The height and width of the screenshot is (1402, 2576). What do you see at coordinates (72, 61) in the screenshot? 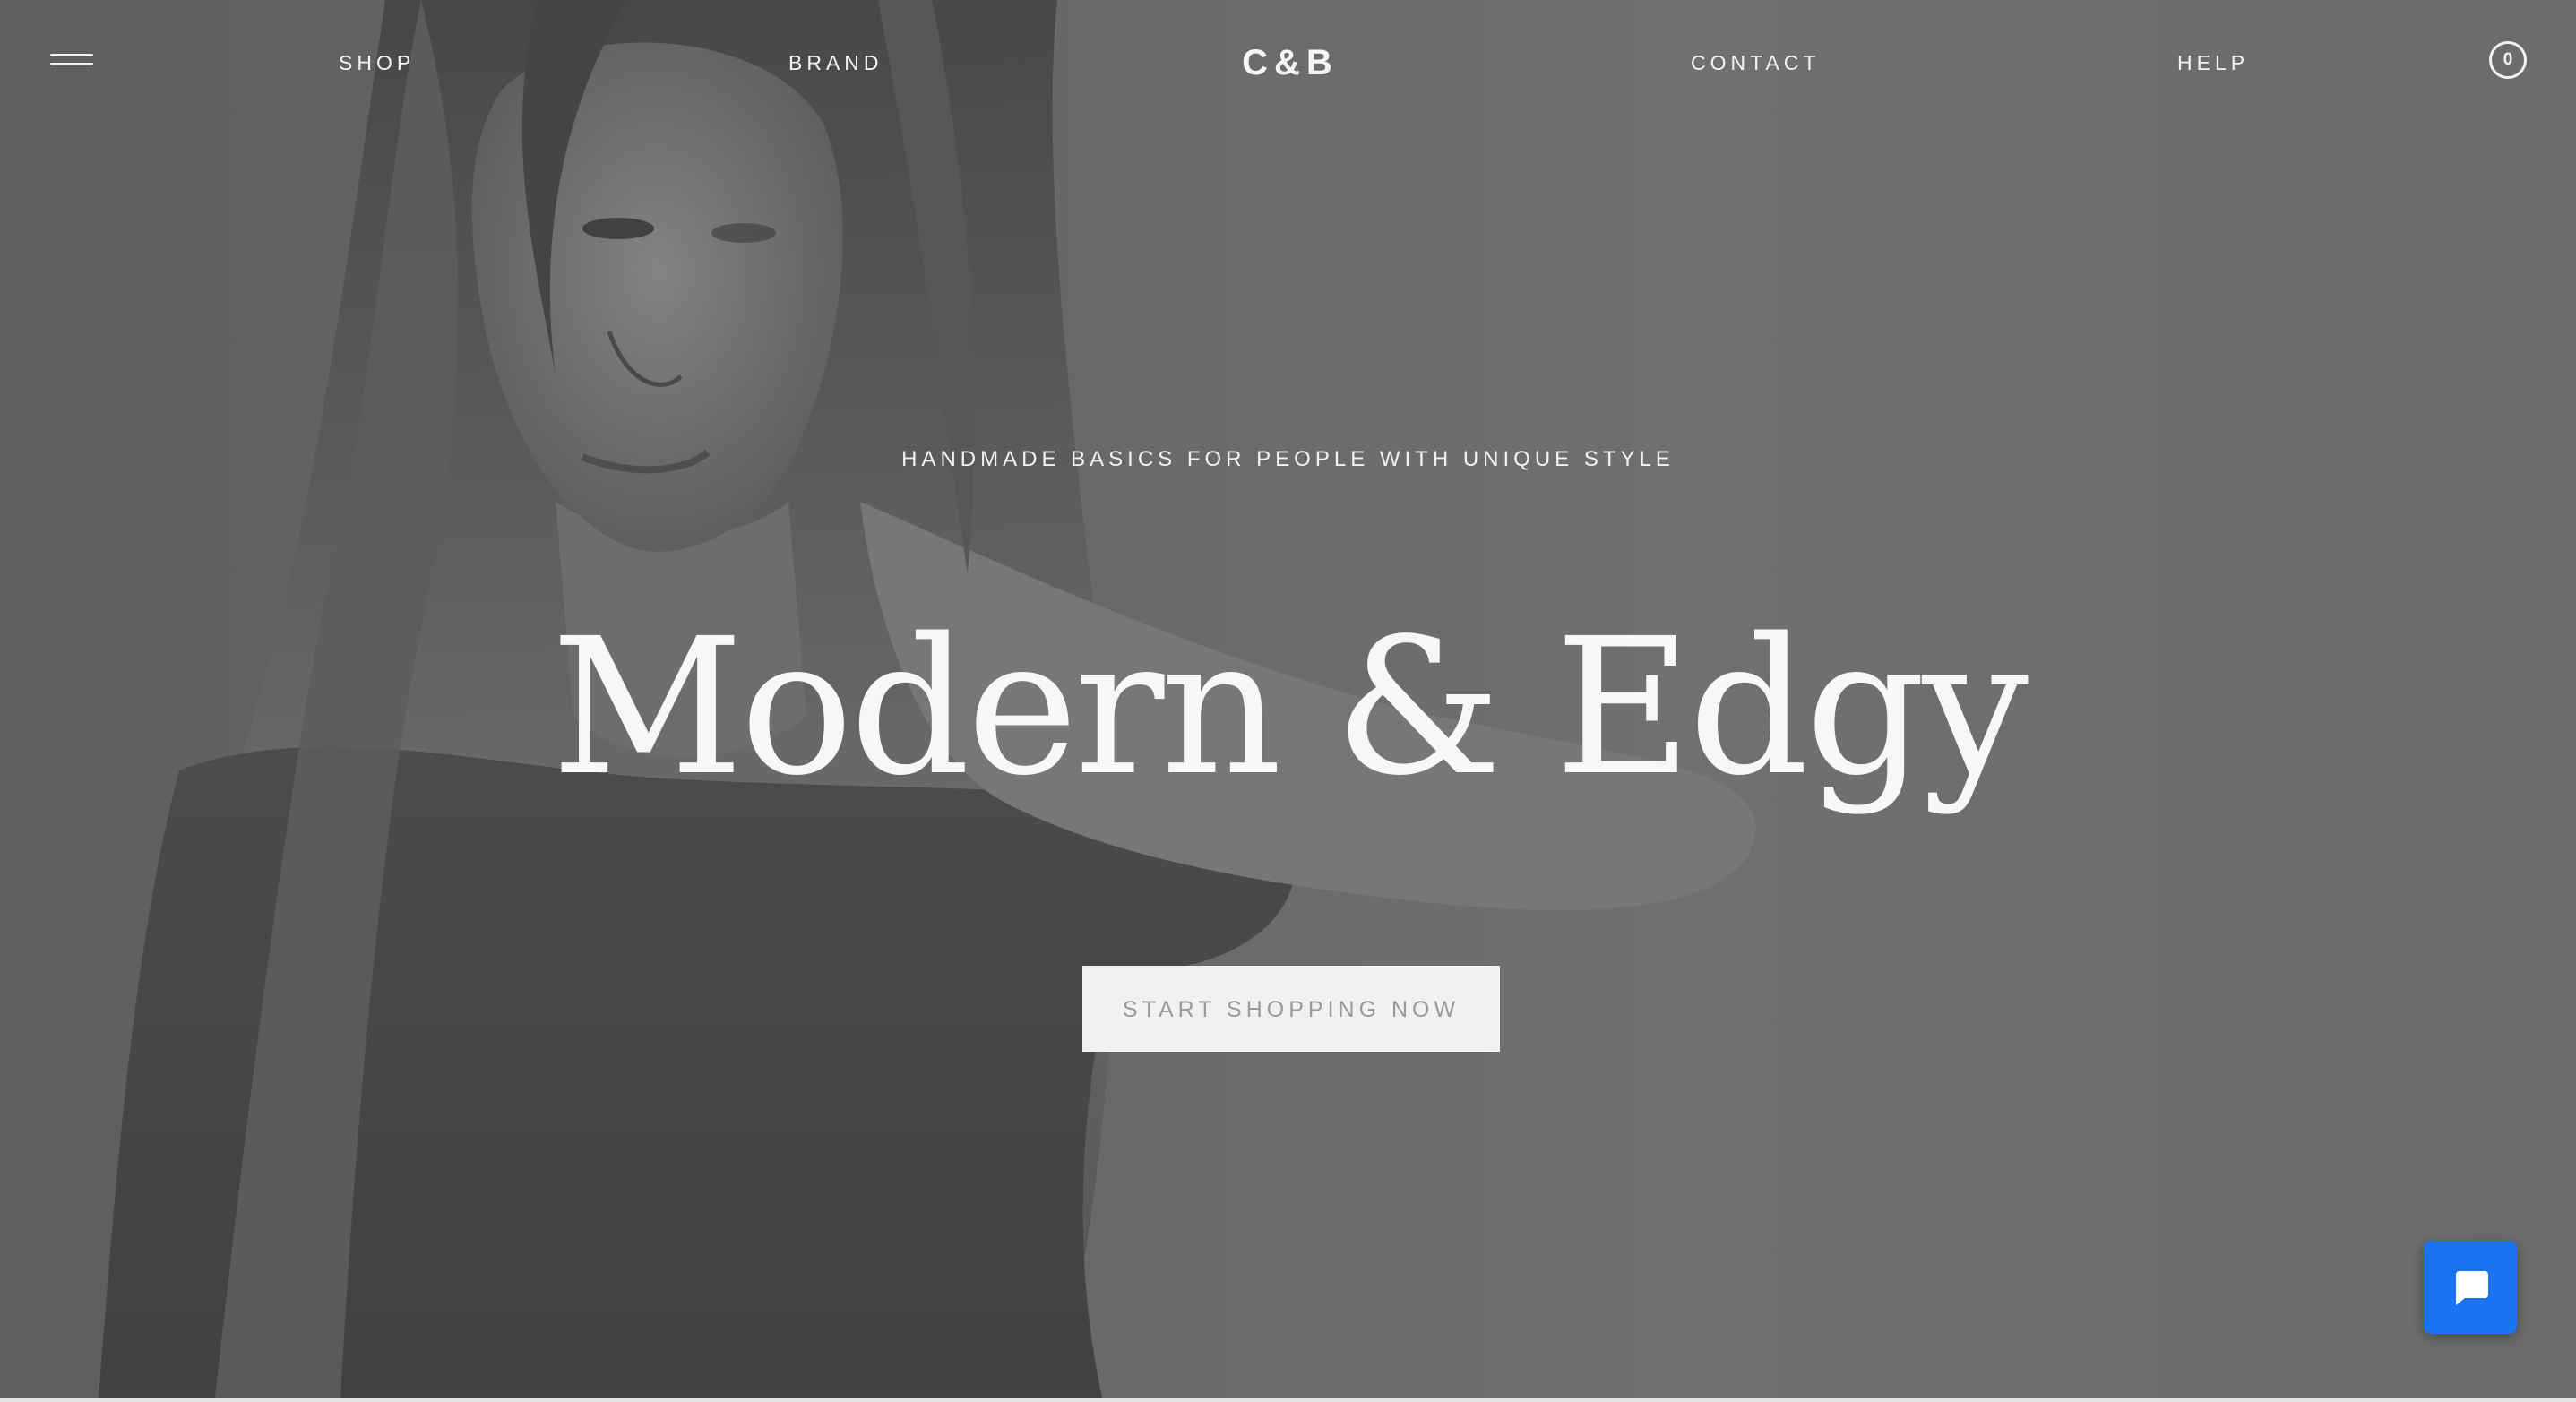
I see `hamburger-menu-icon` at bounding box center [72, 61].